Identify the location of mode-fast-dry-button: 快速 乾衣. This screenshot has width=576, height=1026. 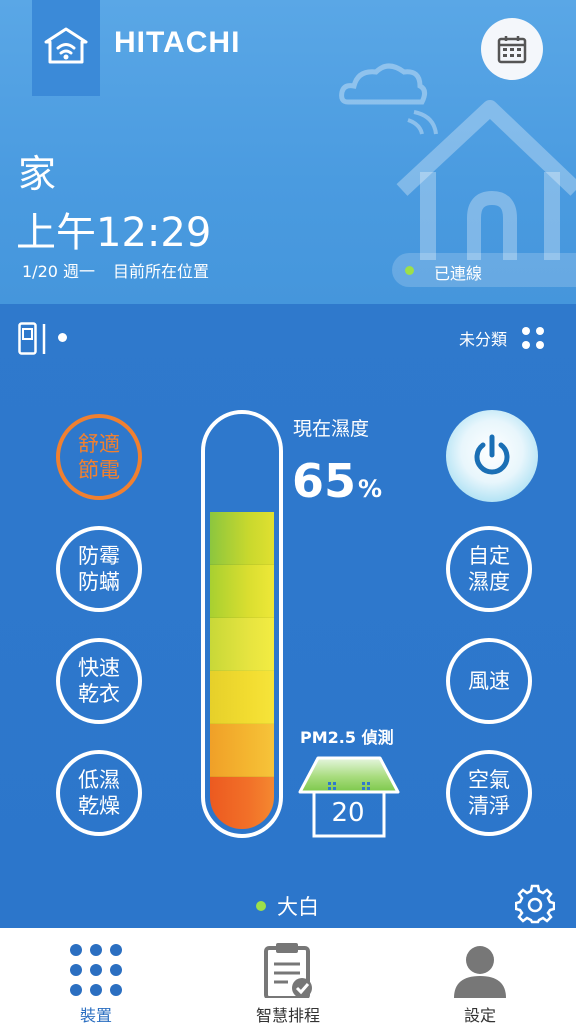
(99, 681).